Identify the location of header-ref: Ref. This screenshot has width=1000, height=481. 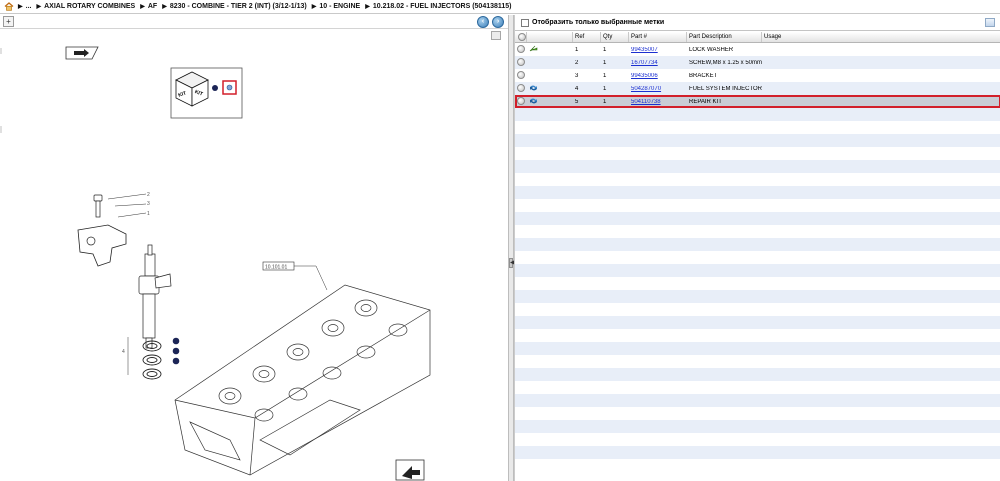
(587, 37).